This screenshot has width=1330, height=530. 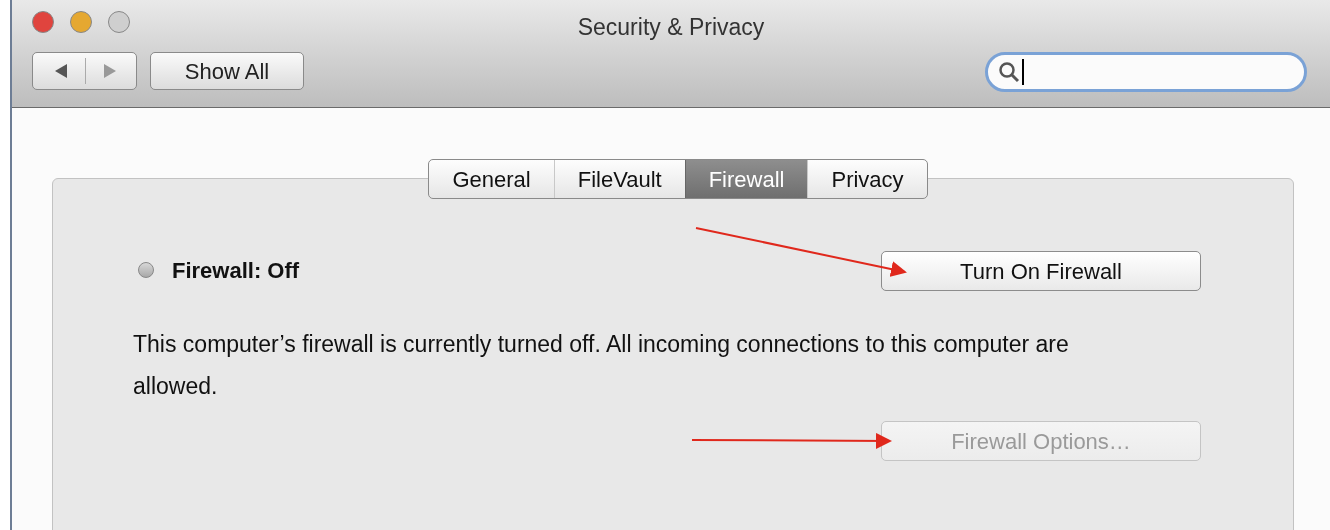 I want to click on turn-on-firewall-button: Turn On Firewall, so click(x=1041, y=271).